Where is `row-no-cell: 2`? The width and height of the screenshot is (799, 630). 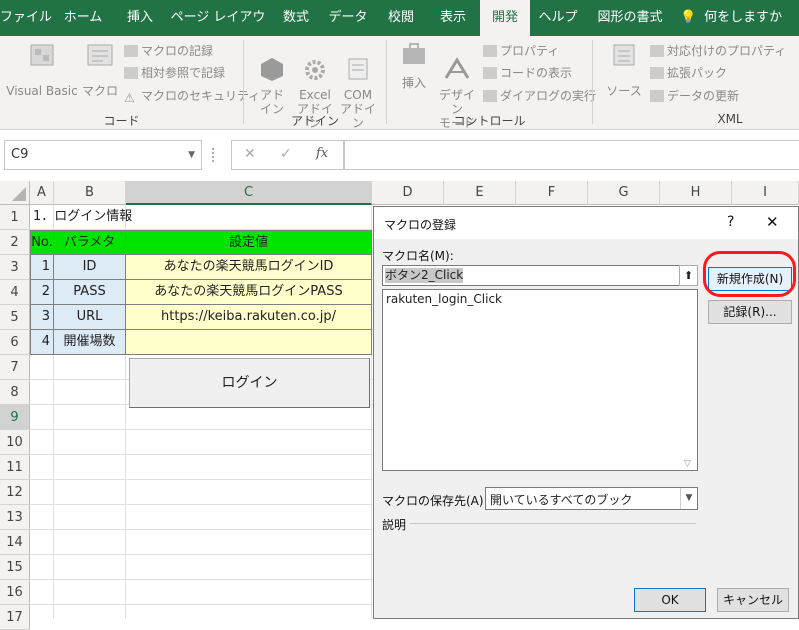
row-no-cell: 2 is located at coordinates (42, 292).